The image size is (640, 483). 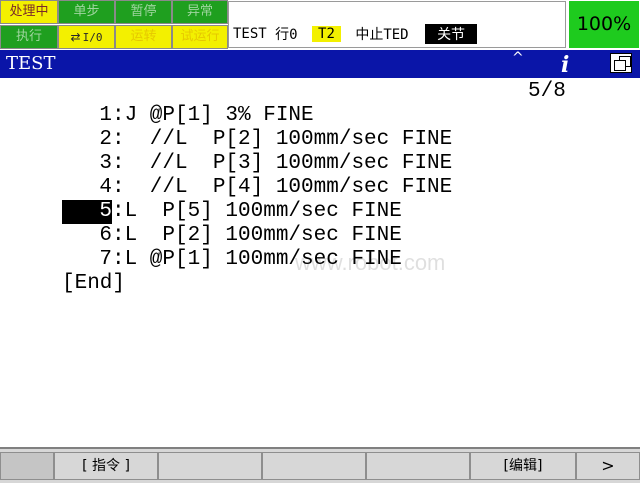 I want to click on program-name: TEST, so click(x=250, y=34).